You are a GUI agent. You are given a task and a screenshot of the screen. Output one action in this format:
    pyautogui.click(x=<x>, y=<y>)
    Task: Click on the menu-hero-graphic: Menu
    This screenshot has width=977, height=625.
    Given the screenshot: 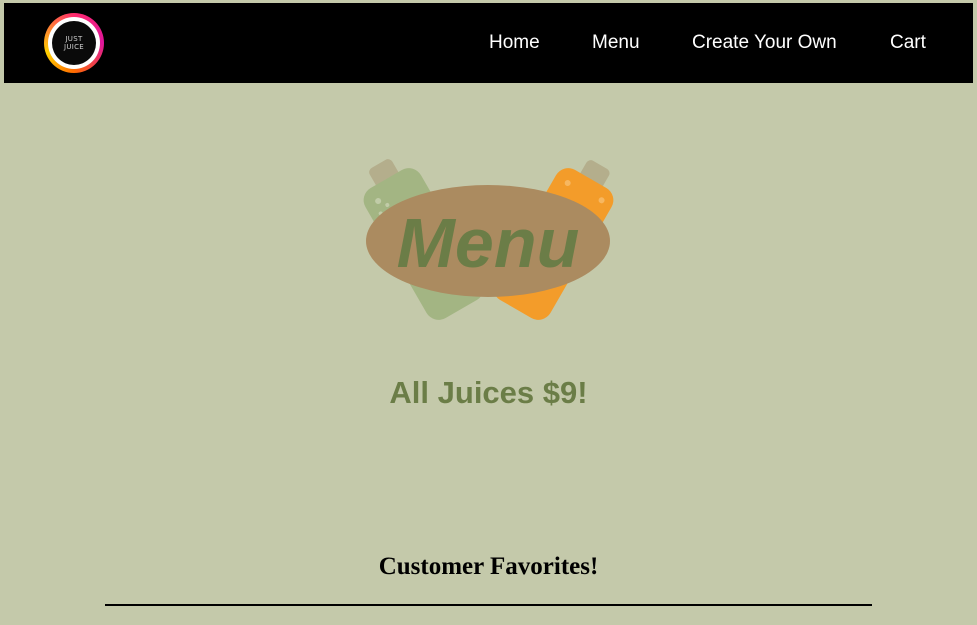 What is the action you would take?
    pyautogui.click(x=490, y=240)
    